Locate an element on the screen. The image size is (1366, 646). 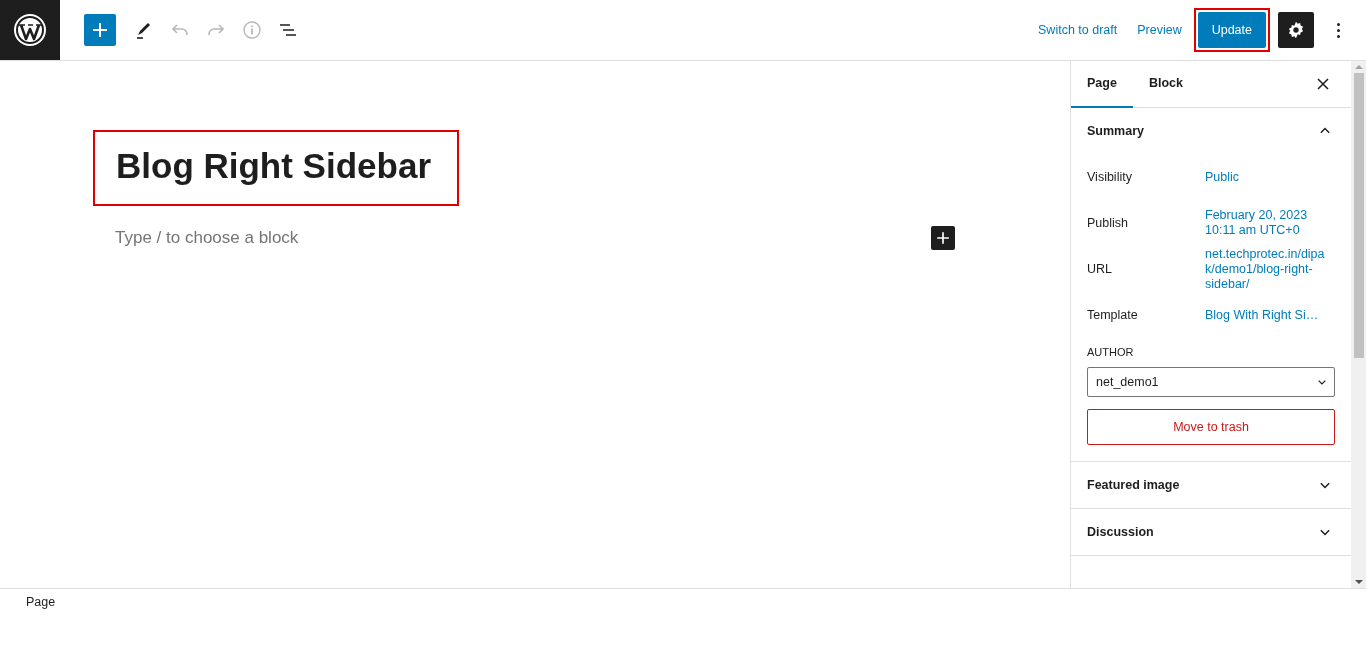
breadcrumb-link: Page is located at coordinates (41, 602).